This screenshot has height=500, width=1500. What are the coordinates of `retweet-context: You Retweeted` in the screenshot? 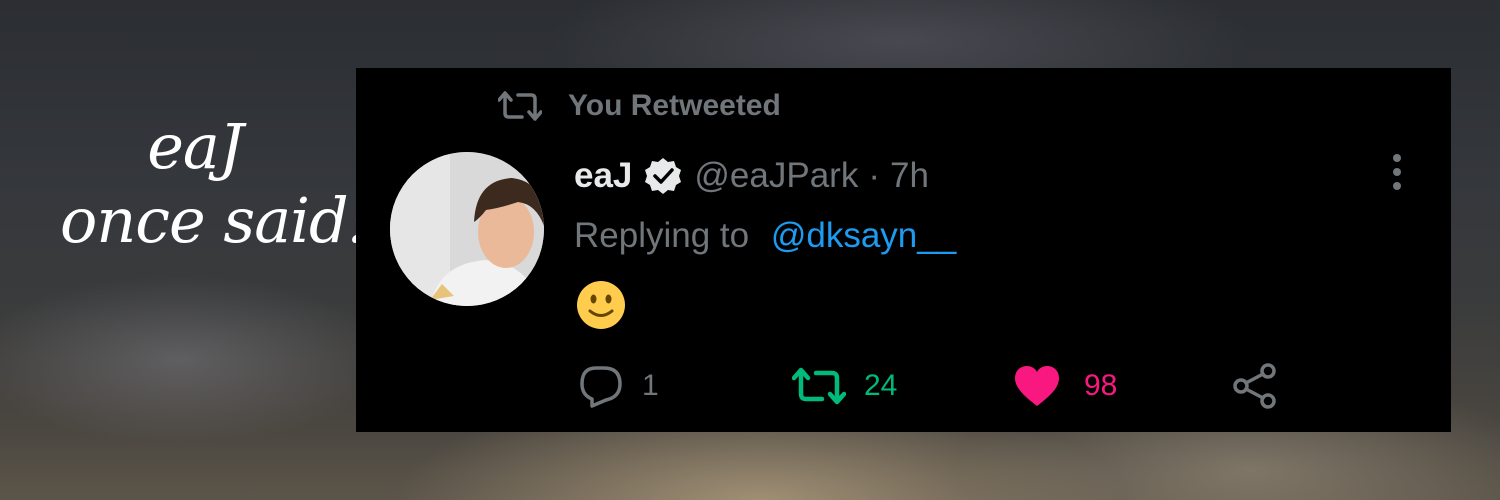 It's located at (639, 106).